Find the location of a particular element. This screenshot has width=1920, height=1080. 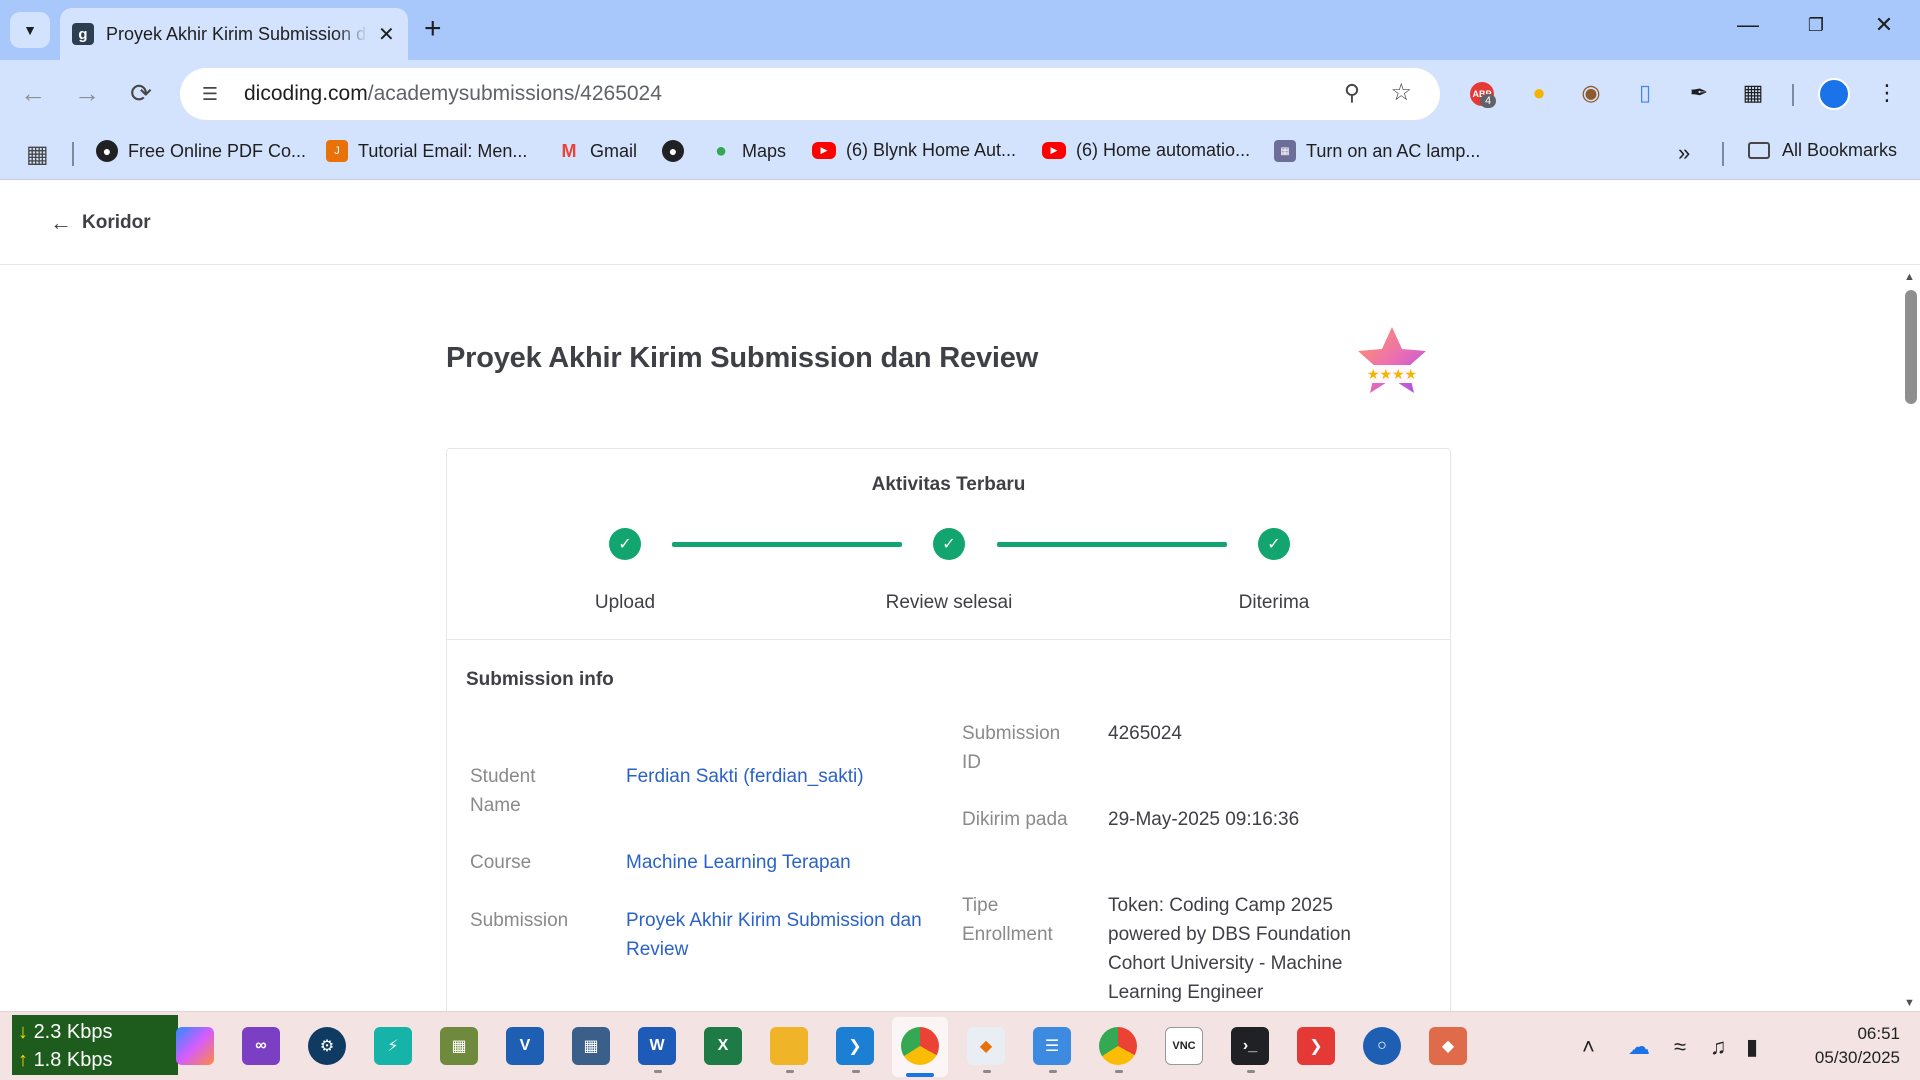

lightbulb-extension-icon: ● is located at coordinates (1539, 93).